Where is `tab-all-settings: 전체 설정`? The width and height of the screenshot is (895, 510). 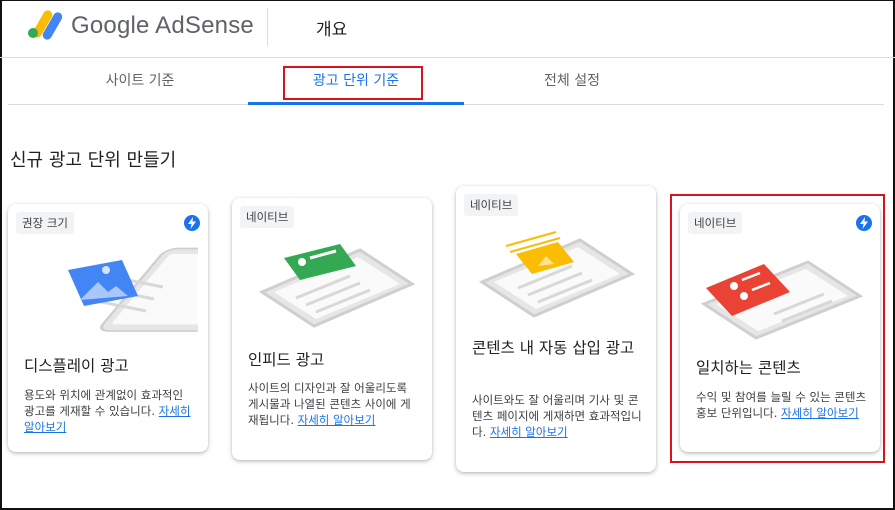 tab-all-settings: 전체 설정 is located at coordinates (572, 81).